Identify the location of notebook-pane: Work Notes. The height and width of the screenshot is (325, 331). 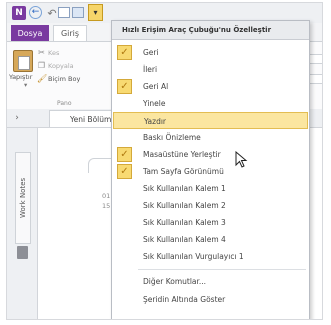
(22, 223).